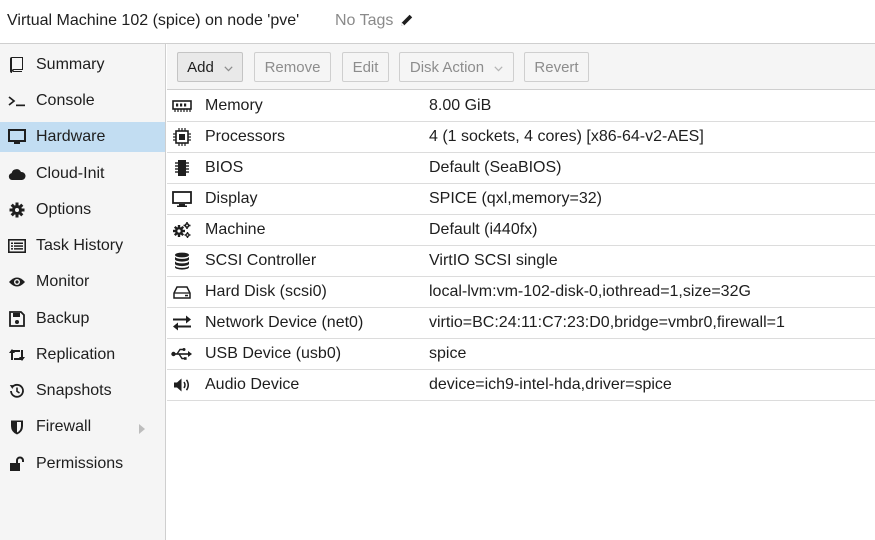 The image size is (875, 540). Describe the element at coordinates (182, 292) in the screenshot. I see `hdd-icon` at that location.